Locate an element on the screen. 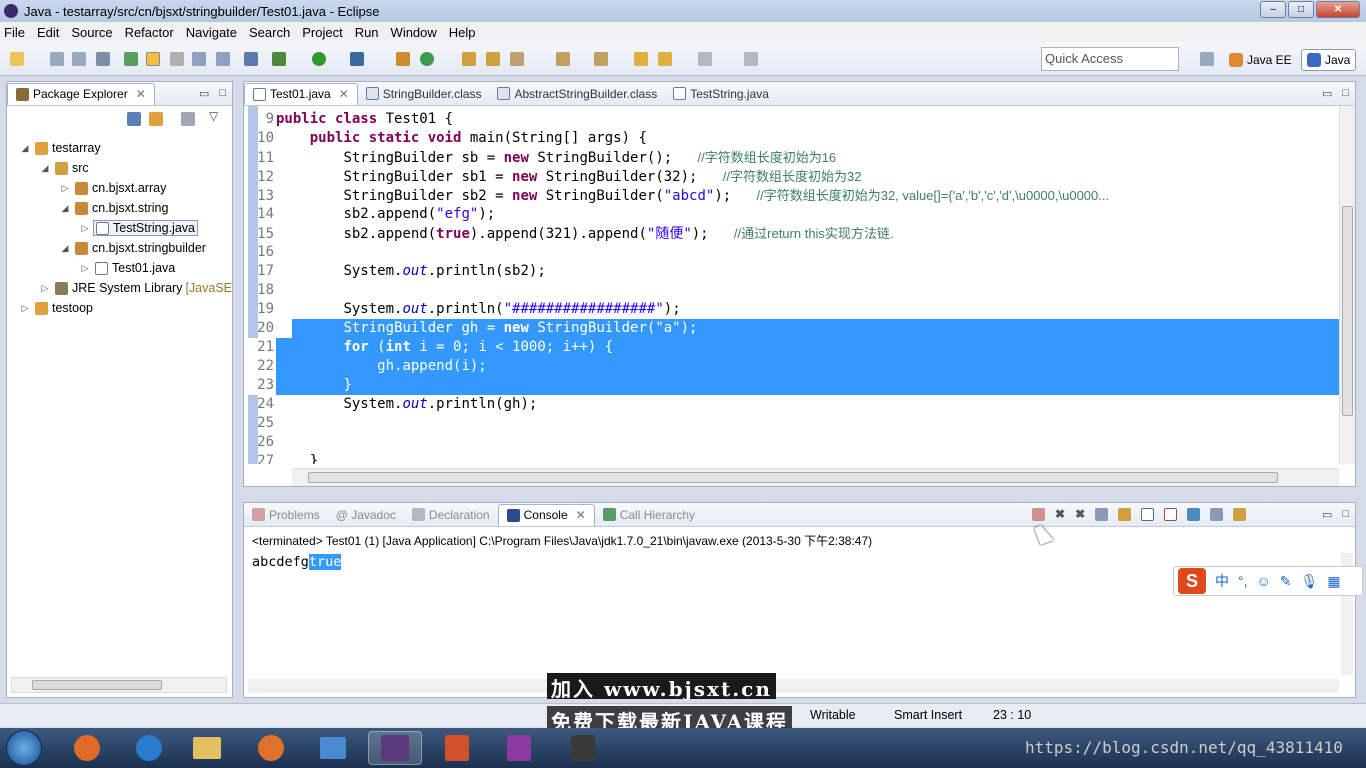 The width and height of the screenshot is (1366, 768). tab-package-explorer: Package Explorer ✕ is located at coordinates (81, 93).